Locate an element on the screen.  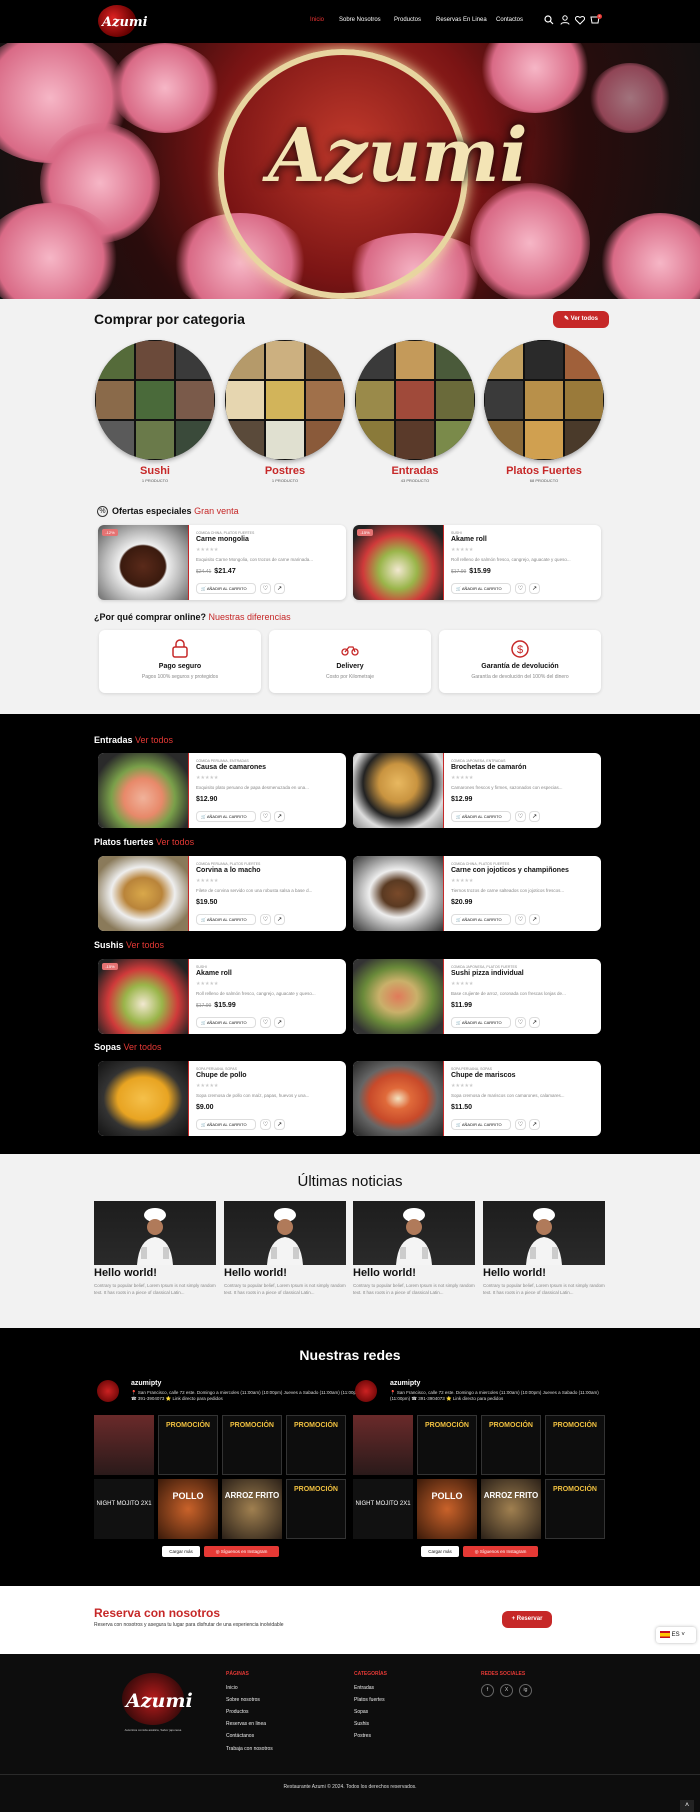
user-icon is located at coordinates (565, 20).